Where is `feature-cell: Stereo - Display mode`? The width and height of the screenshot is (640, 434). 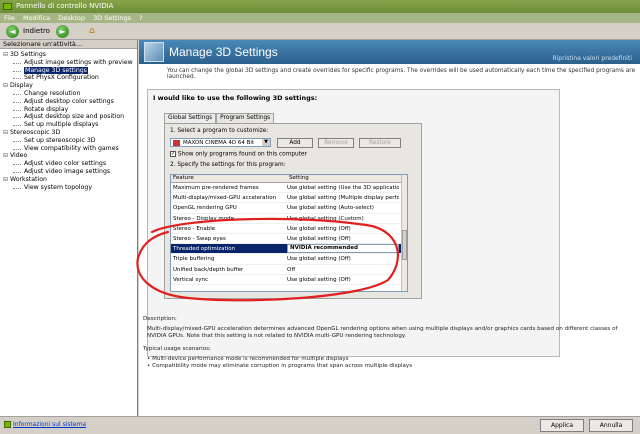 feature-cell: Stereo - Display mode is located at coordinates (204, 218).